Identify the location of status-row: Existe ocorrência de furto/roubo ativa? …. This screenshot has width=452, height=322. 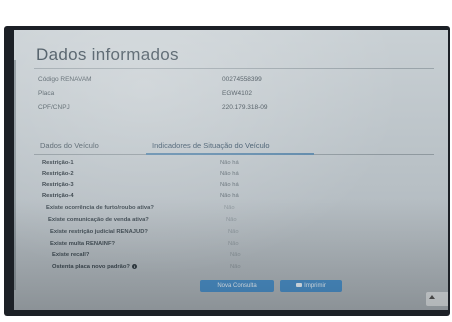
(236, 210).